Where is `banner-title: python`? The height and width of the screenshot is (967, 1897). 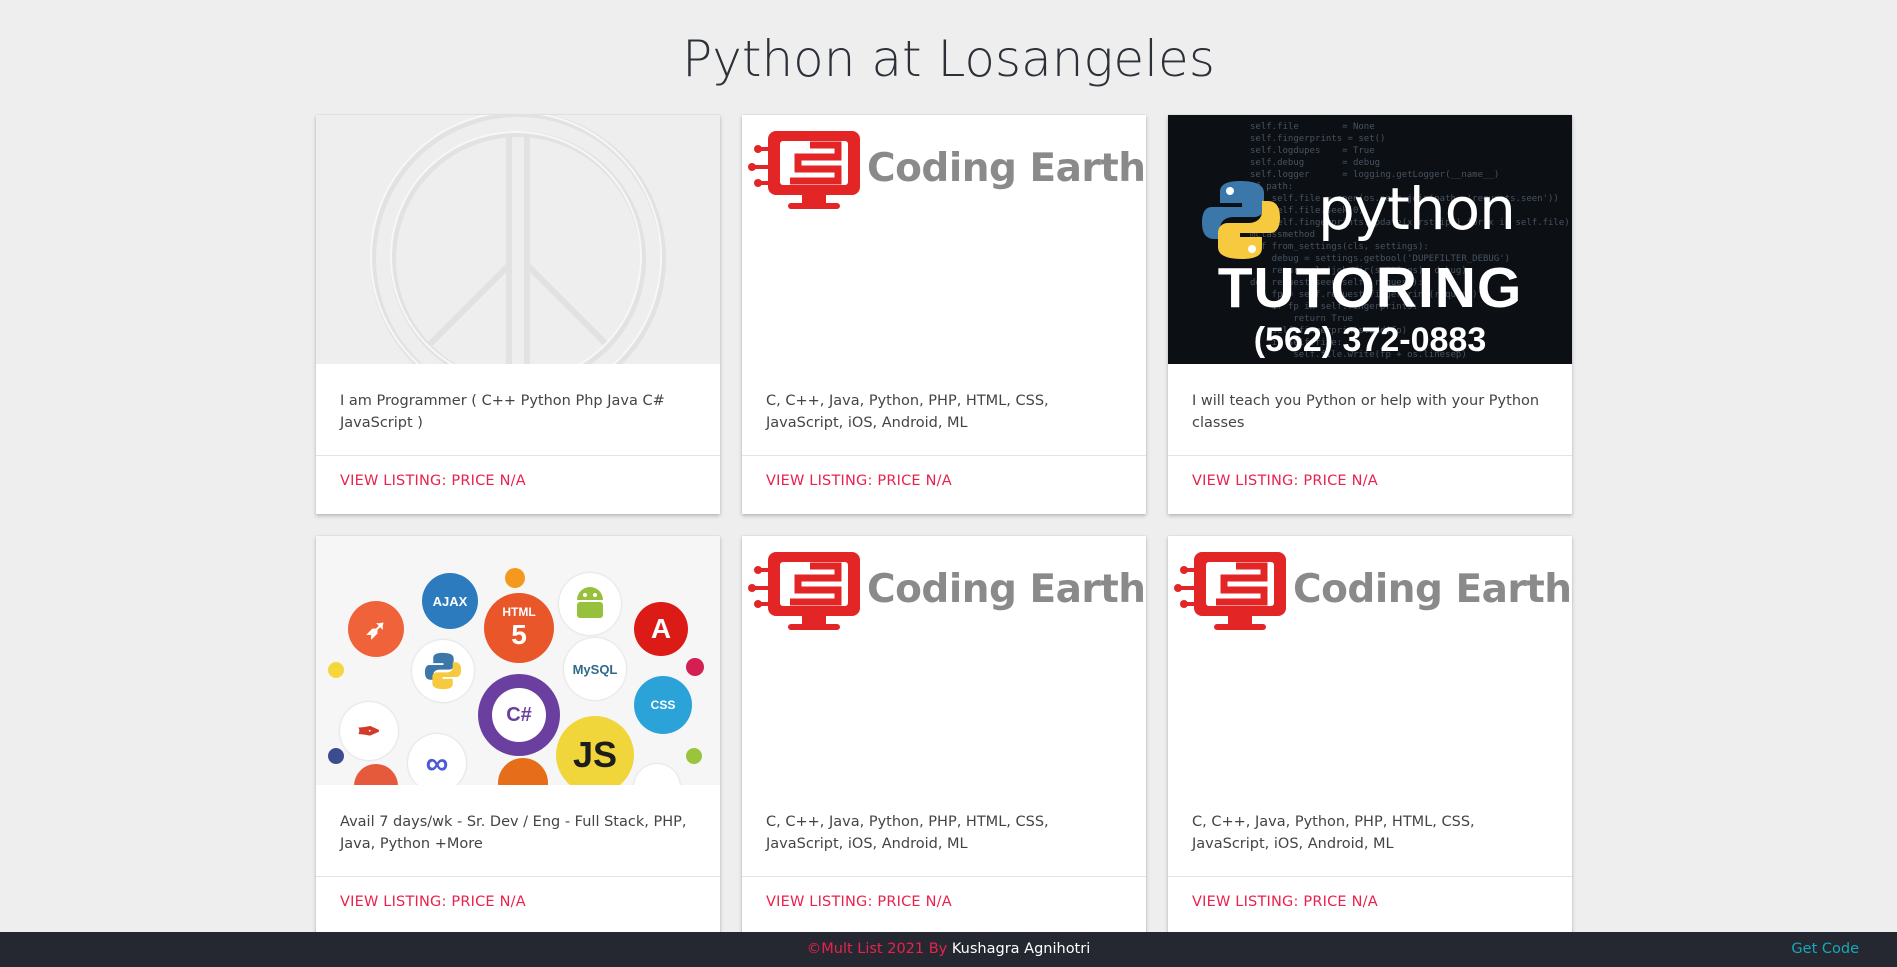
banner-title: python is located at coordinates (1417, 209).